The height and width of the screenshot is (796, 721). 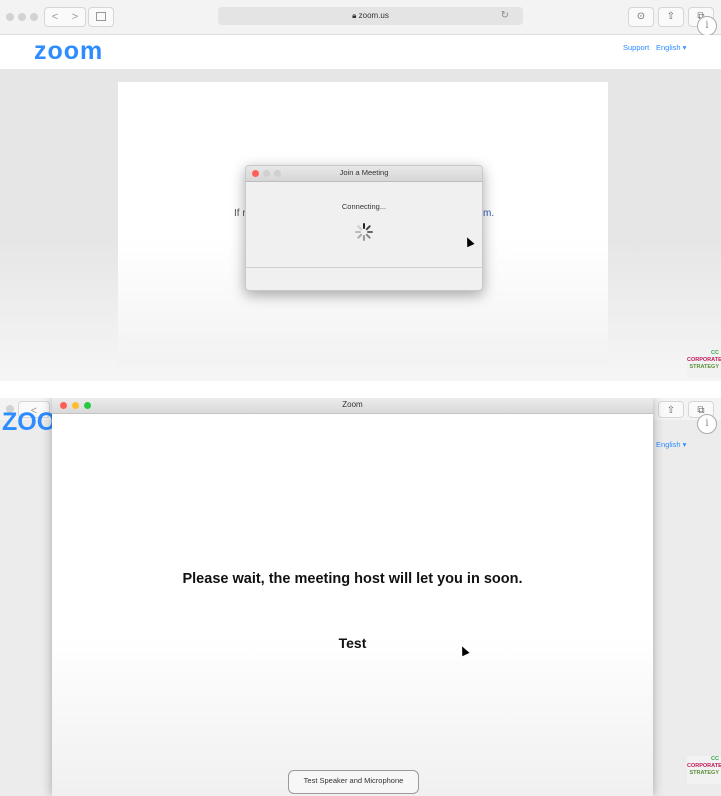 What do you see at coordinates (488, 213) in the screenshot?
I see `background-link-text: m.` at bounding box center [488, 213].